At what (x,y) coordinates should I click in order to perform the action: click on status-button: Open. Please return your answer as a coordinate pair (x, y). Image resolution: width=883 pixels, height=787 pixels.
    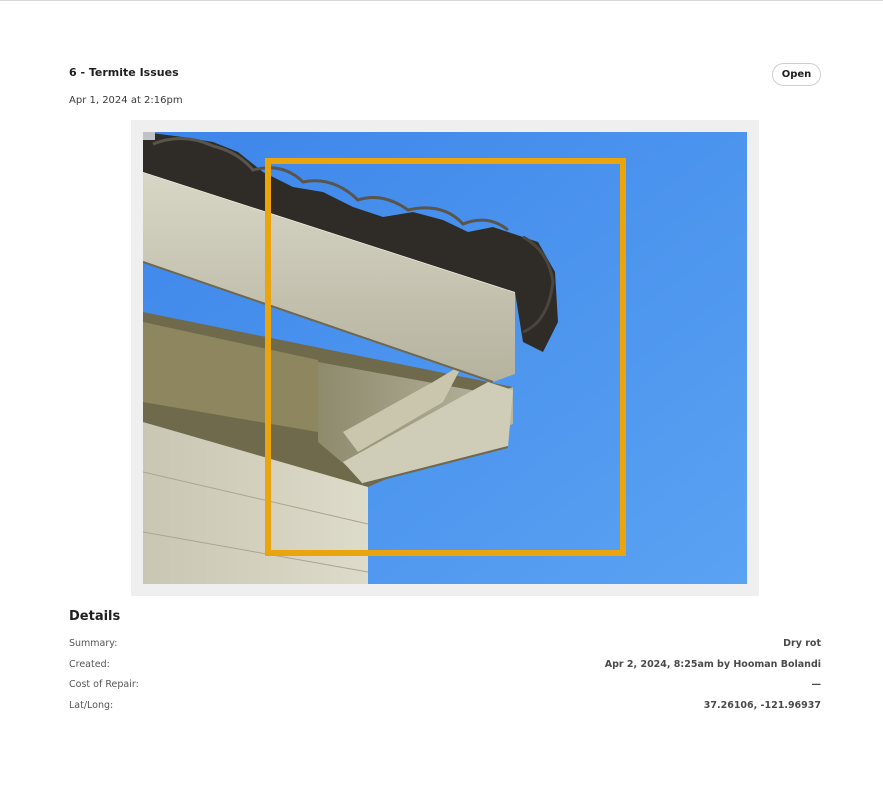
    Looking at the image, I should click on (796, 74).